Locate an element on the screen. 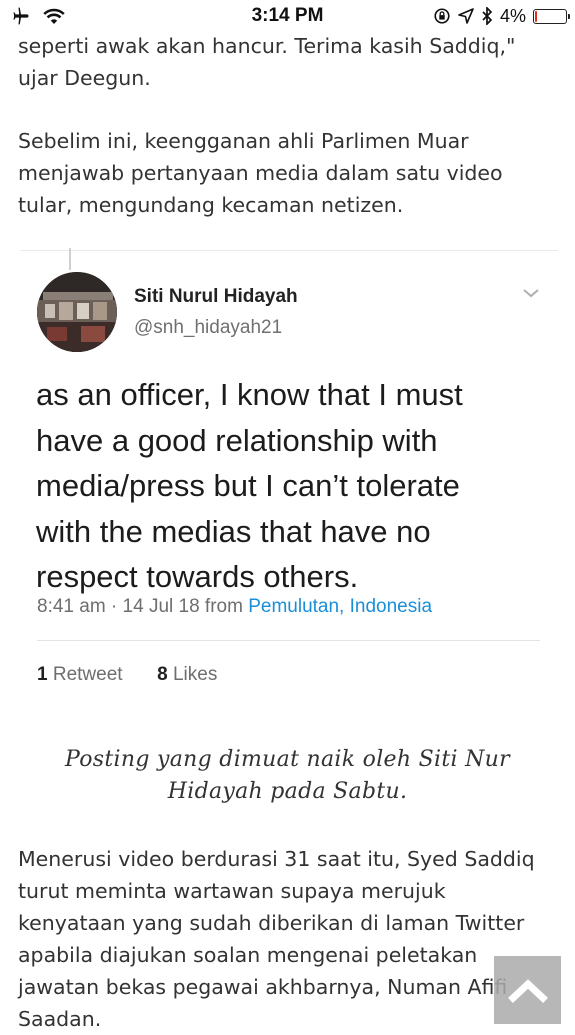 The width and height of the screenshot is (575, 1035). retweet-stat: 1 Retweet is located at coordinates (80, 674).